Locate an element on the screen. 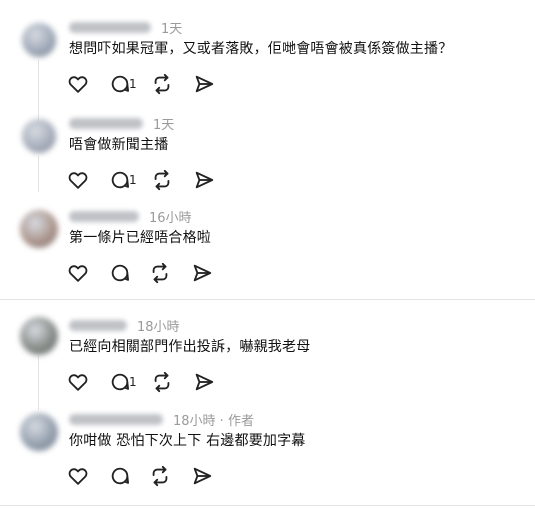 This screenshot has width=535, height=511. comment-text: 你咁做 恐怕下次上下 右邊都要加字幕 is located at coordinates (187, 441).